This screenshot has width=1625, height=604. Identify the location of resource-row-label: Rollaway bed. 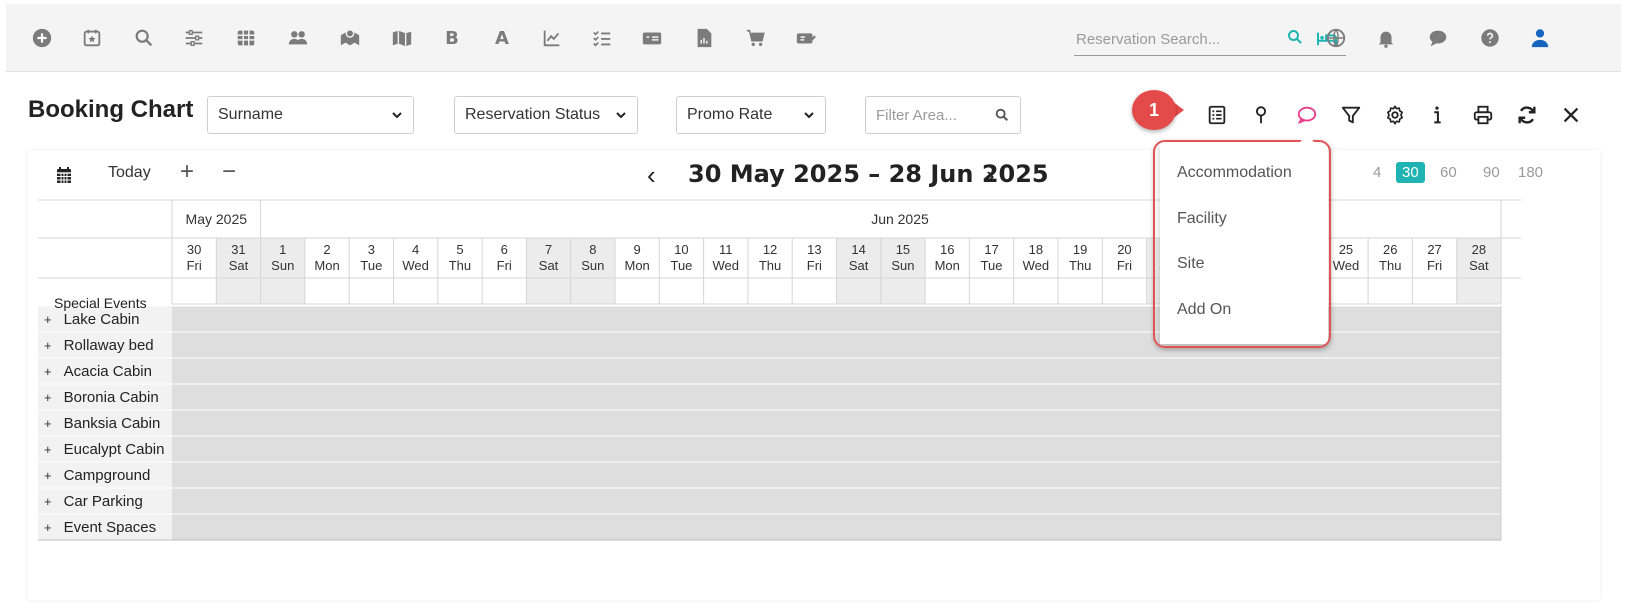
(108, 345).